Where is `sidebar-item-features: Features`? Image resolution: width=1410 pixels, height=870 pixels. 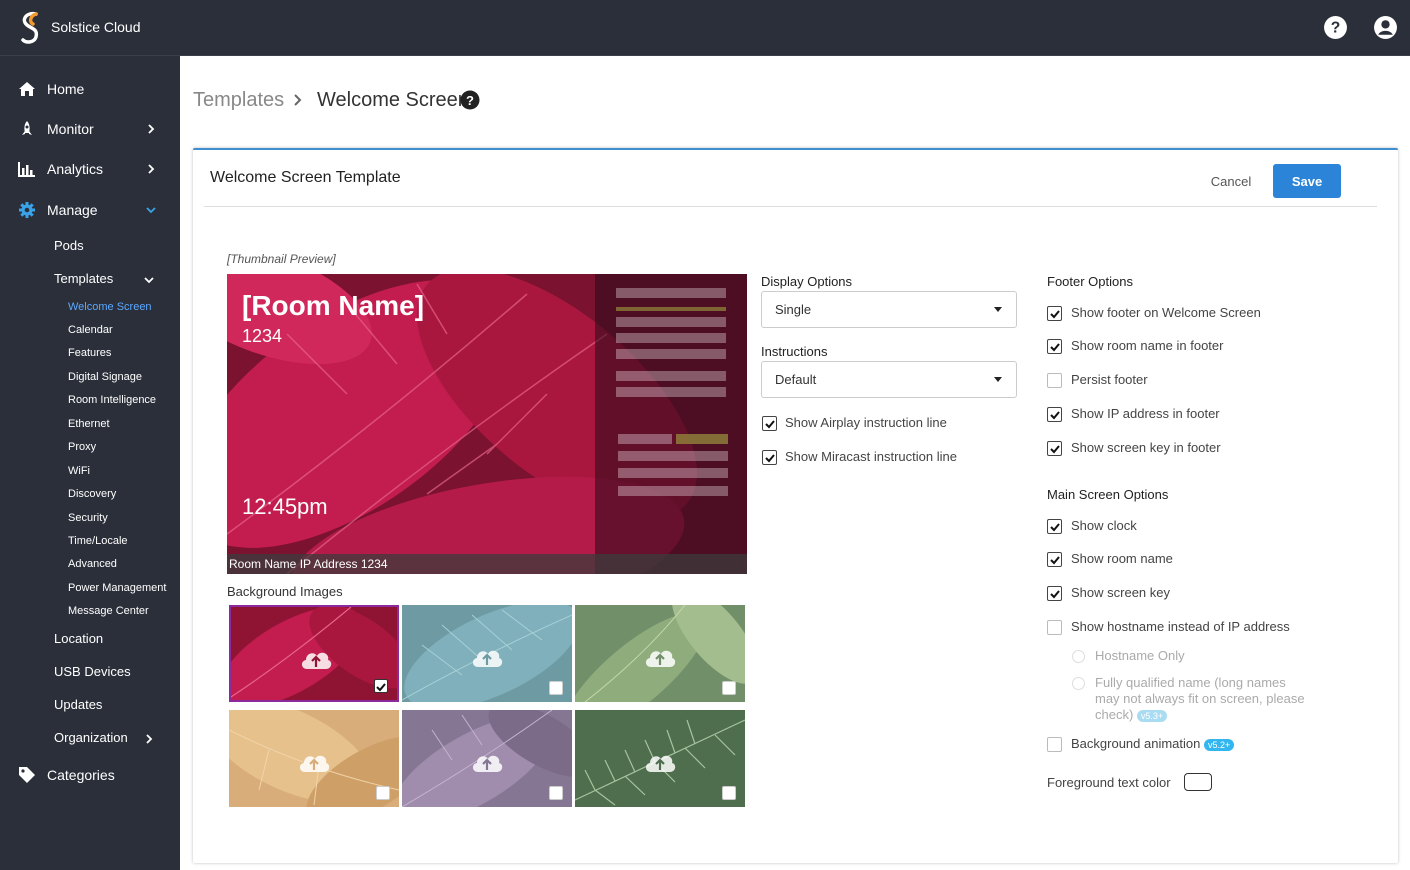
sidebar-item-features: Features is located at coordinates (89, 353).